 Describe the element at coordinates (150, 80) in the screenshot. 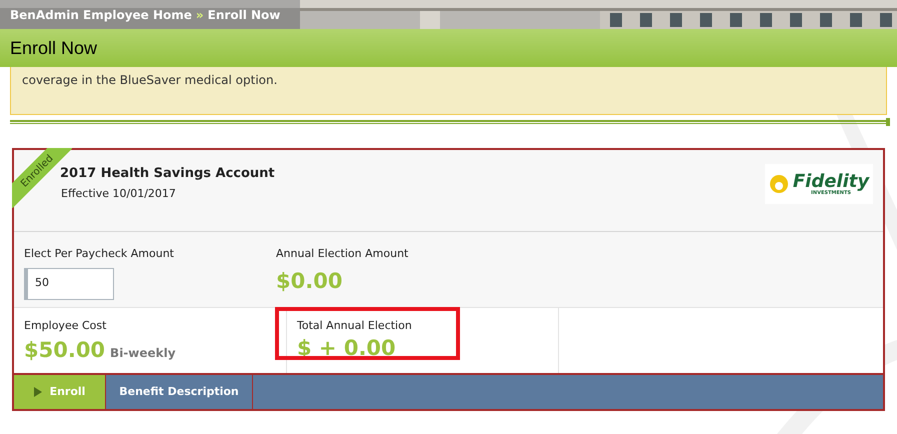

I see `notice-text: coverage in the BlueSaver medical option.` at that location.